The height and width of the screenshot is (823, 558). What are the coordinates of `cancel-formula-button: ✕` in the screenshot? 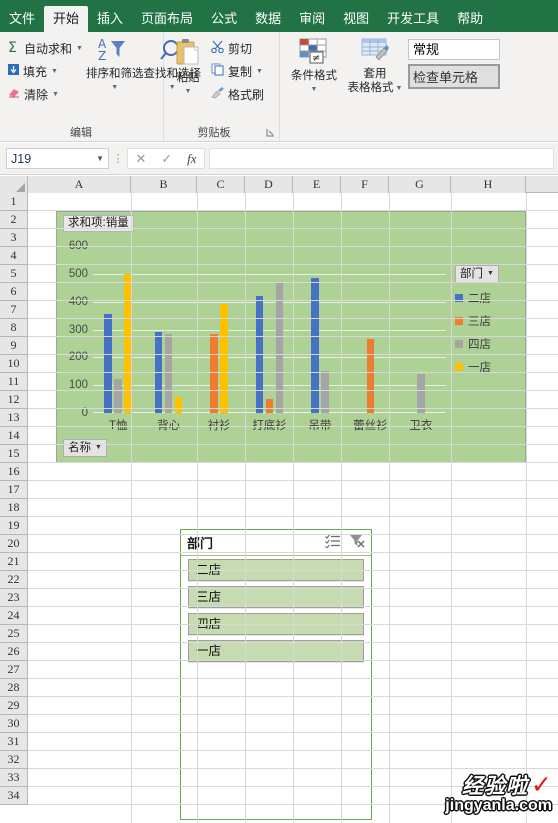 It's located at (140, 159).